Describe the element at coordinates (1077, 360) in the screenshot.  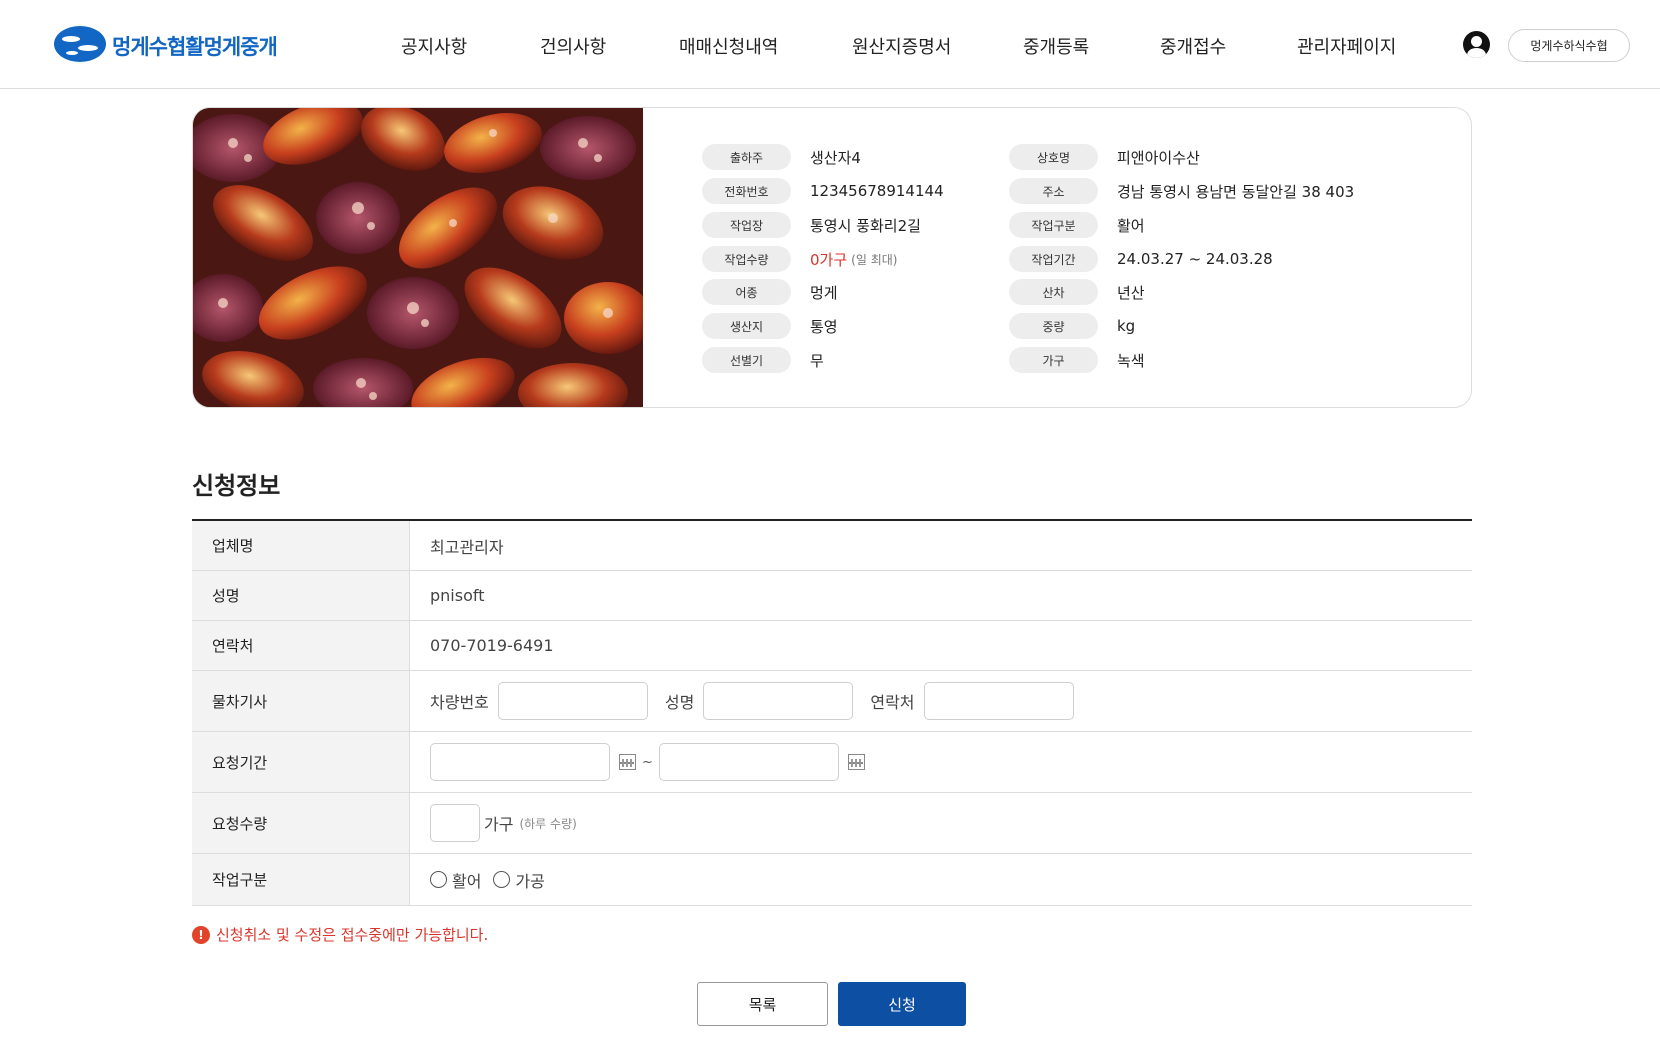
I see `info-household: 가구 녹색` at that location.